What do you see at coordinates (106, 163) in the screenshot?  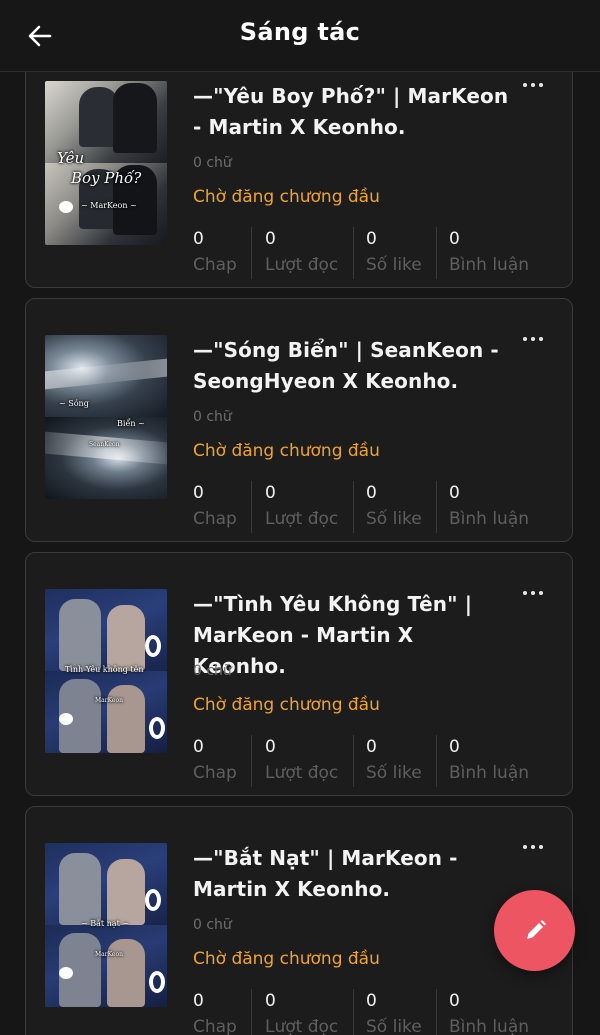 I see `story-cover: Yêu Boy Phố? ~ MarKeon ~` at bounding box center [106, 163].